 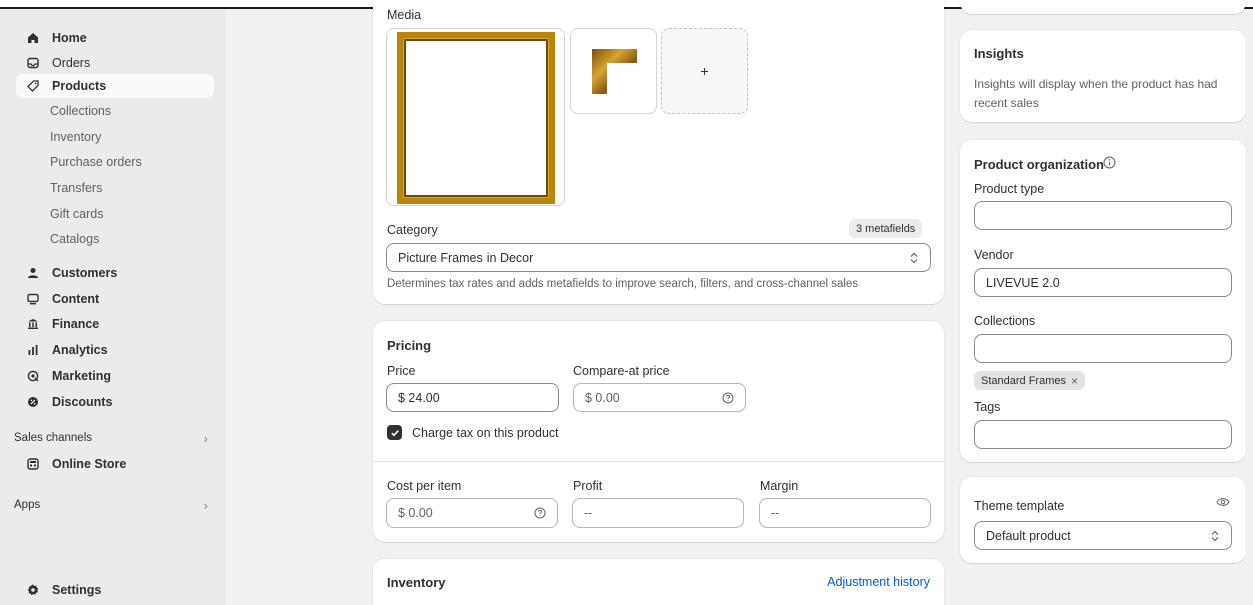 I want to click on sidebar-item-home: Home, so click(x=115, y=38).